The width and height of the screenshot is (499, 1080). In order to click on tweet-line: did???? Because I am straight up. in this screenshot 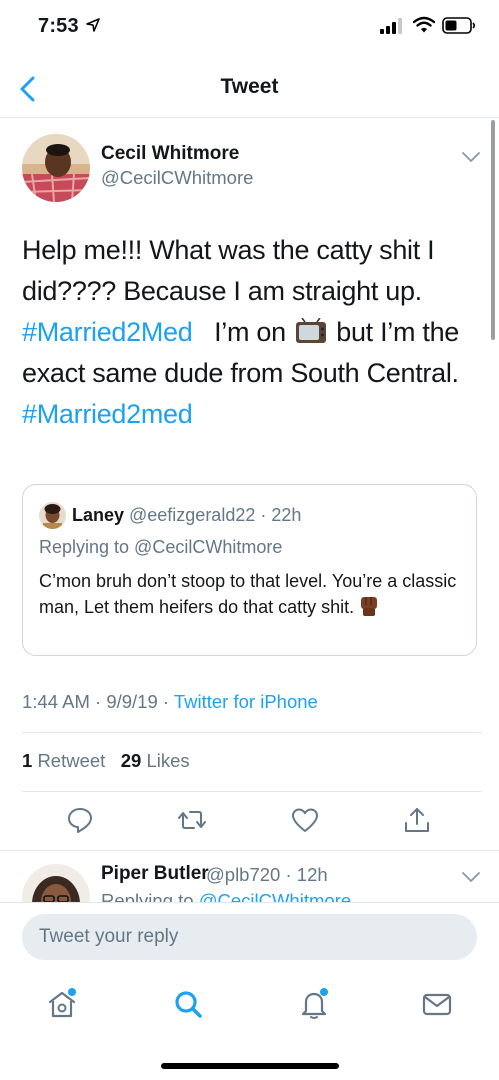, I will do `click(222, 291)`.